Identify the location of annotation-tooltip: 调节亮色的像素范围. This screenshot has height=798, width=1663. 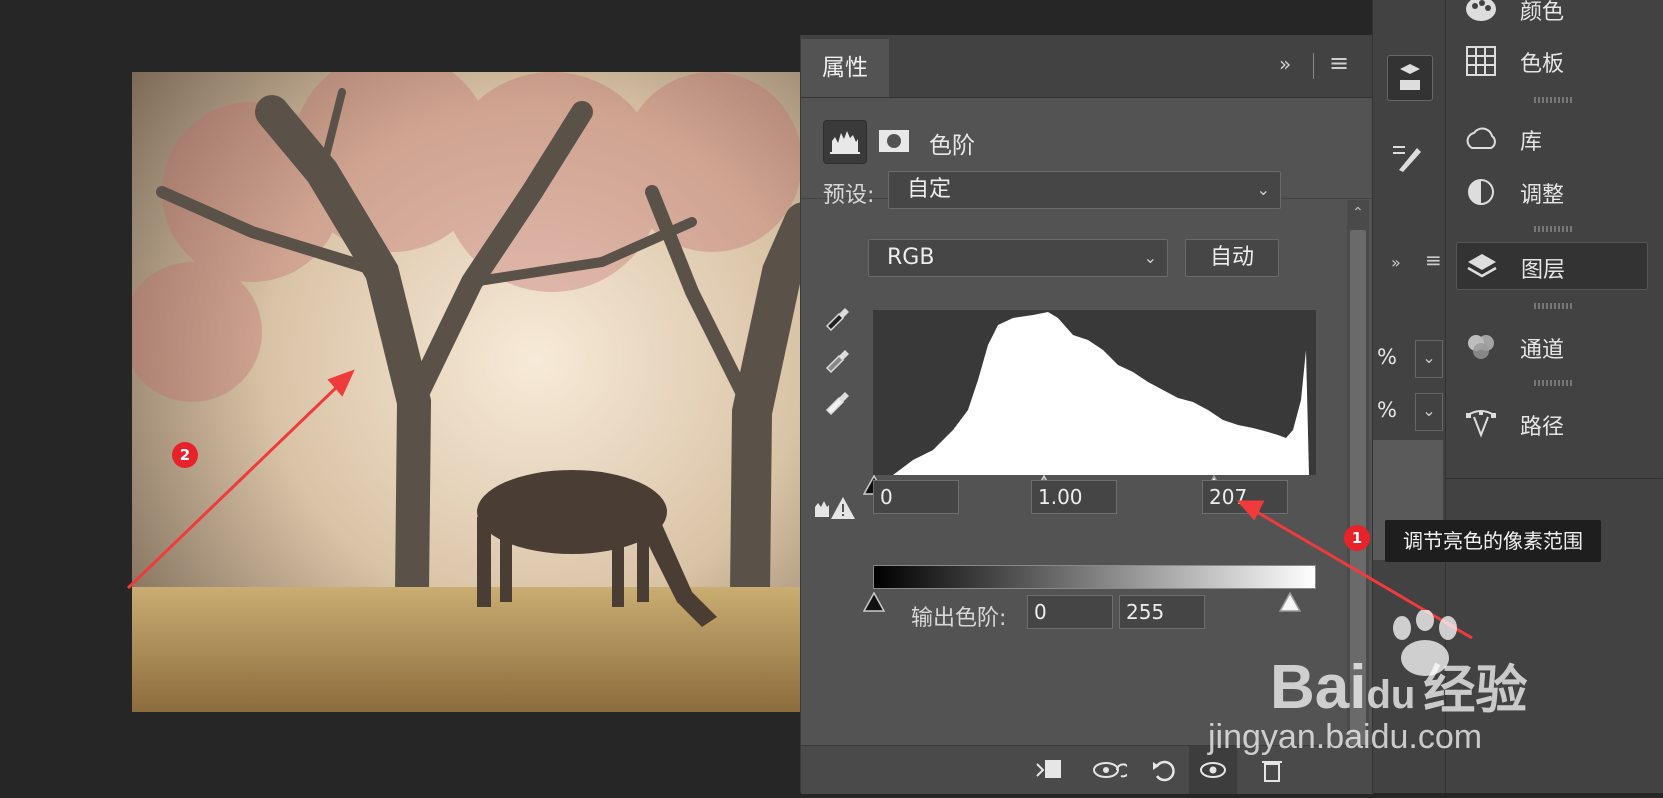
(1493, 541).